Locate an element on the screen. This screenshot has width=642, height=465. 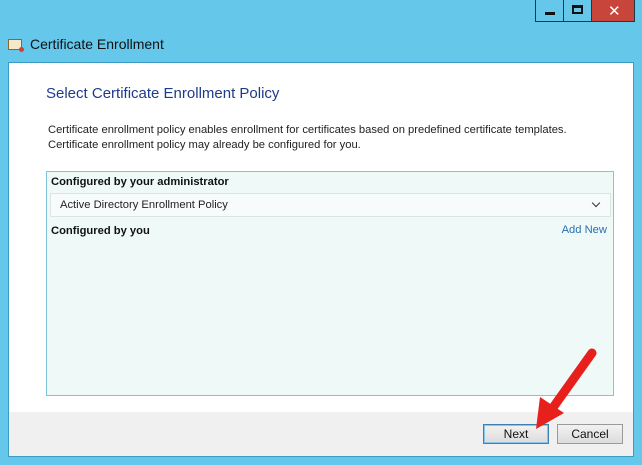
title-bar: Certificate Enrollment is located at coordinates (86, 44).